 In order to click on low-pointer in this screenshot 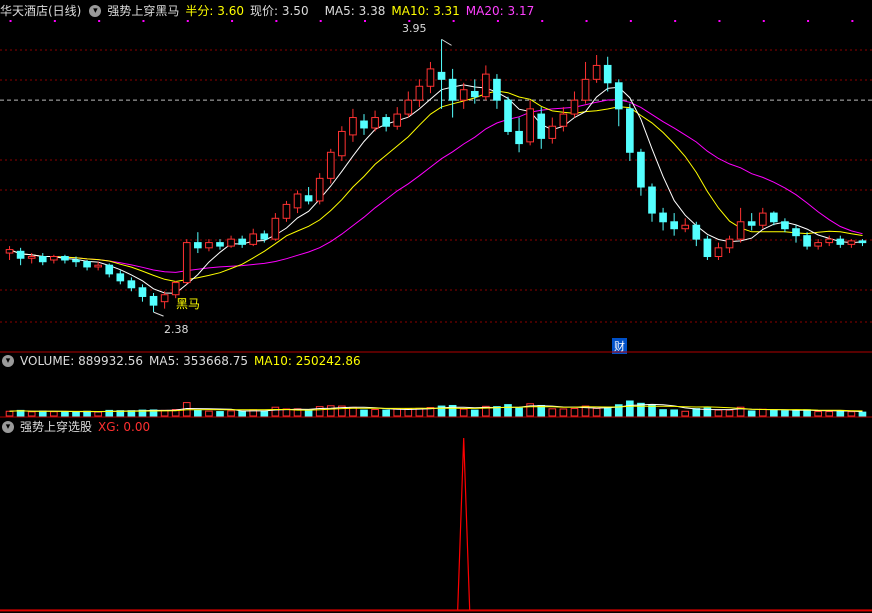, I will do `click(158, 314)`.